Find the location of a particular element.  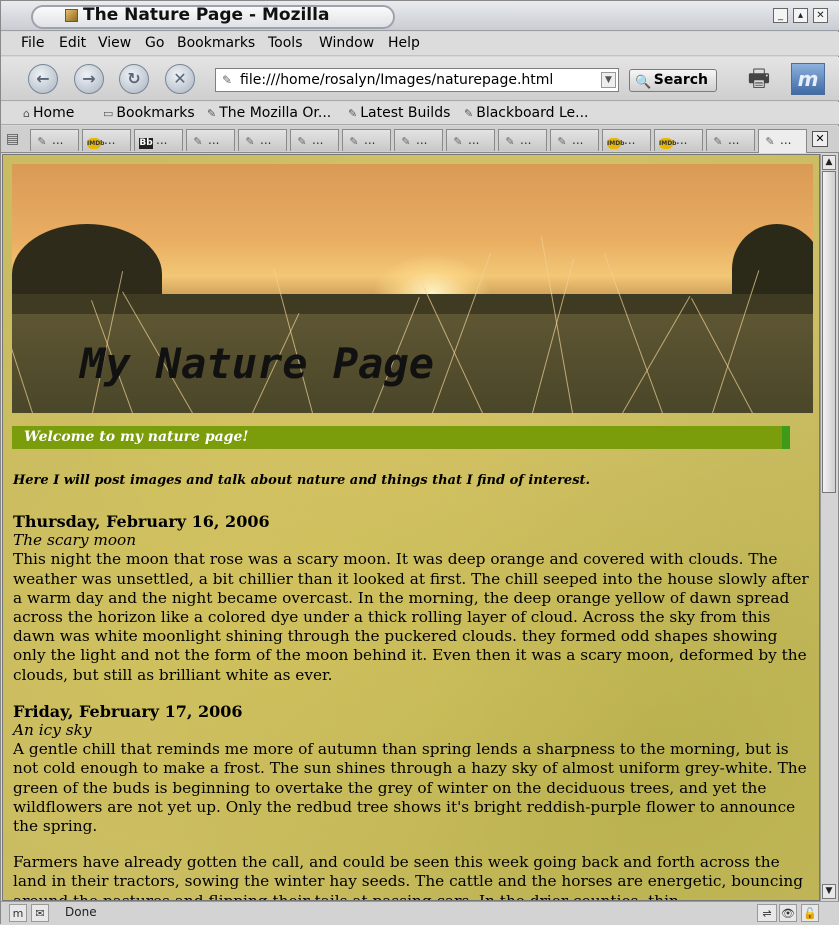

scroll-thumb is located at coordinates (829, 332).